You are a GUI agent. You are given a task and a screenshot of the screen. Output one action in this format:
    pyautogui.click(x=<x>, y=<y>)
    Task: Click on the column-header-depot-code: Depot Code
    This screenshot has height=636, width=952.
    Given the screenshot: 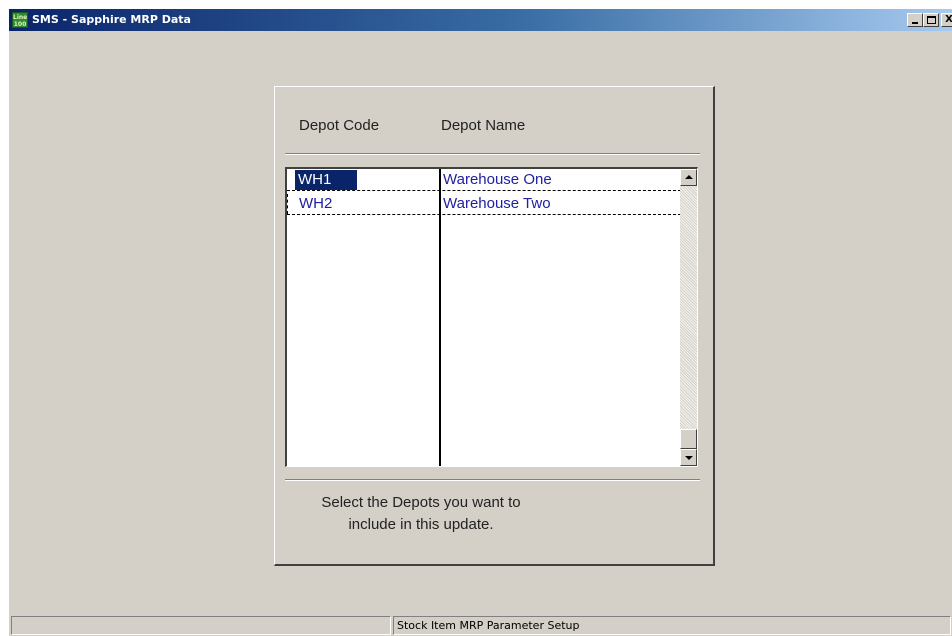 What is the action you would take?
    pyautogui.click(x=339, y=125)
    